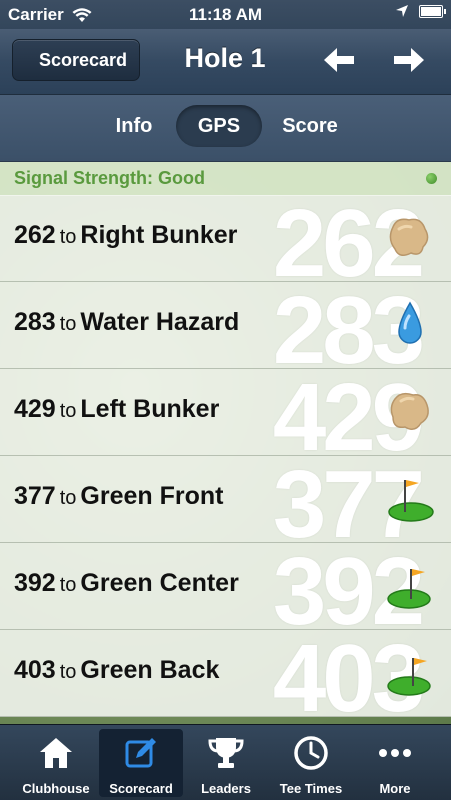  I want to click on segmented-control: Info GPS Score, so click(225, 128).